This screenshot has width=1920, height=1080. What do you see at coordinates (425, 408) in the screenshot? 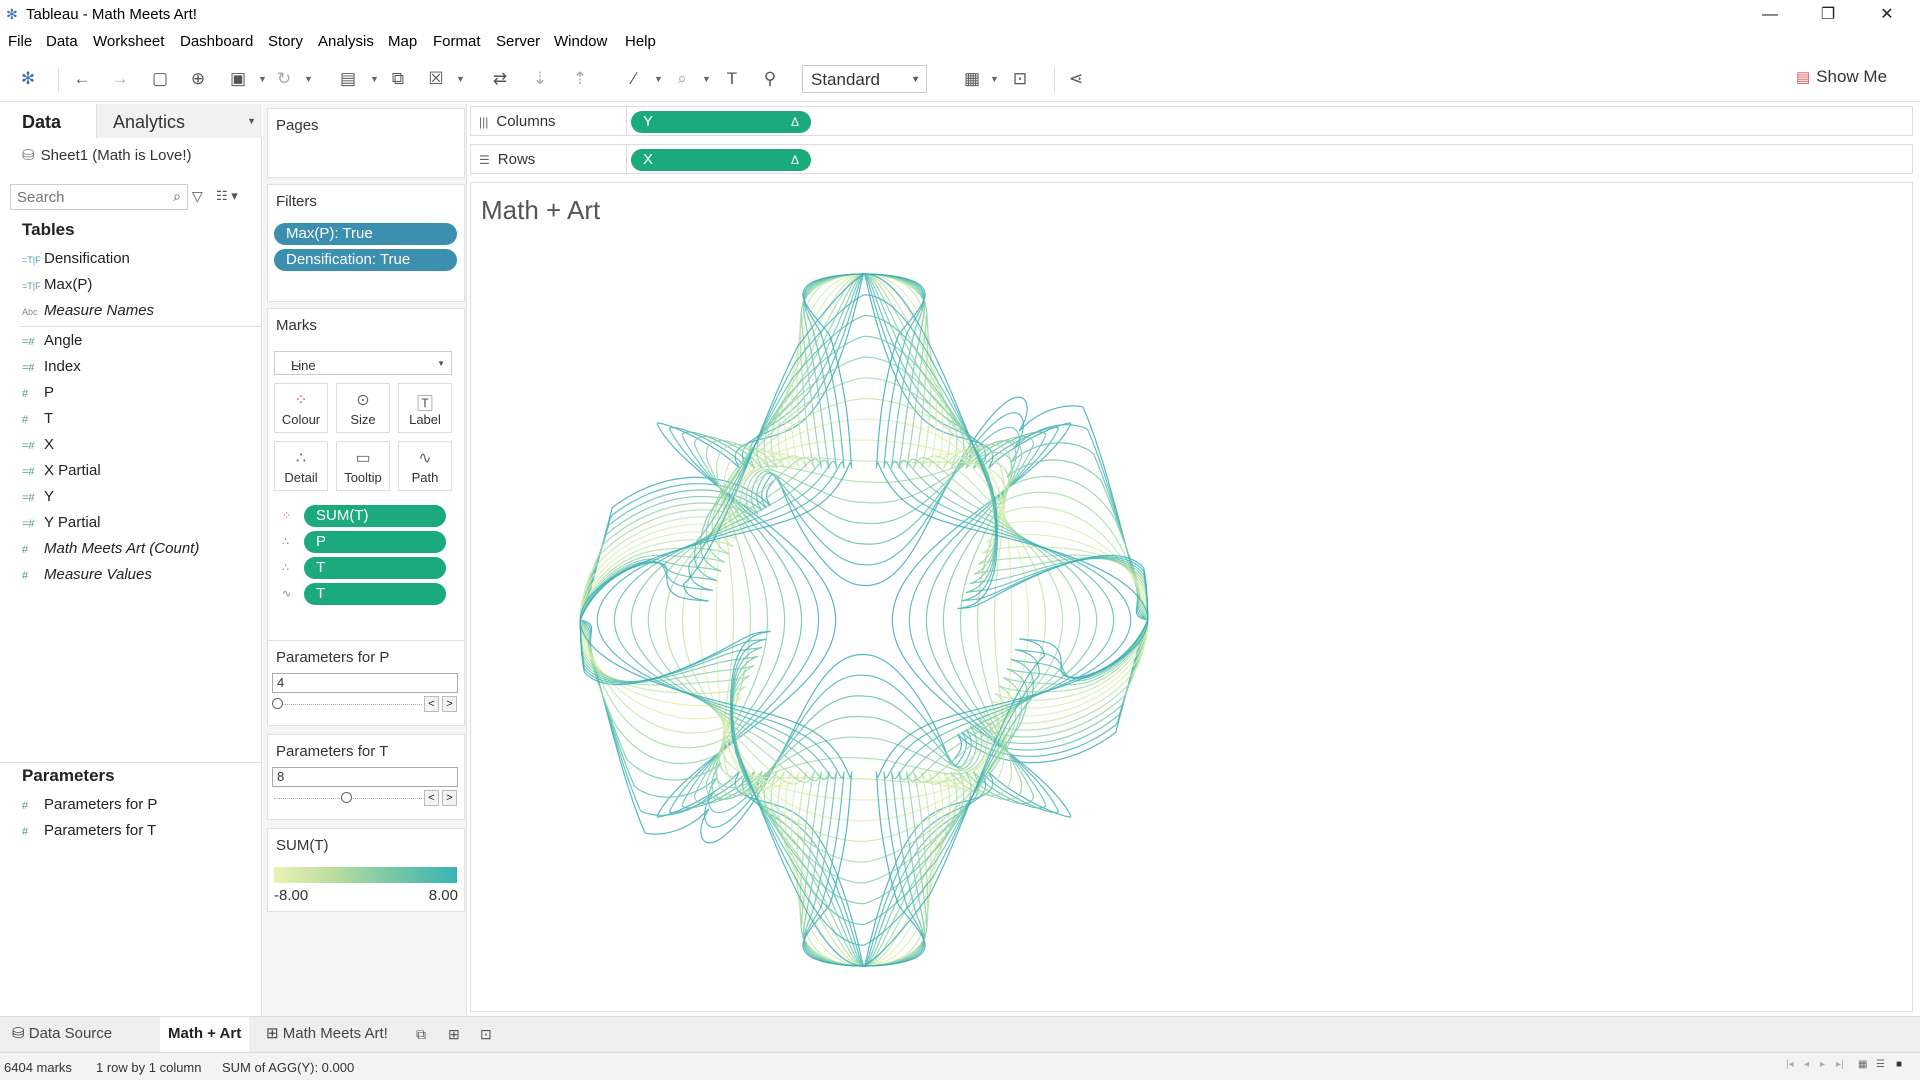
I see `label-button: 🅃 Label` at bounding box center [425, 408].